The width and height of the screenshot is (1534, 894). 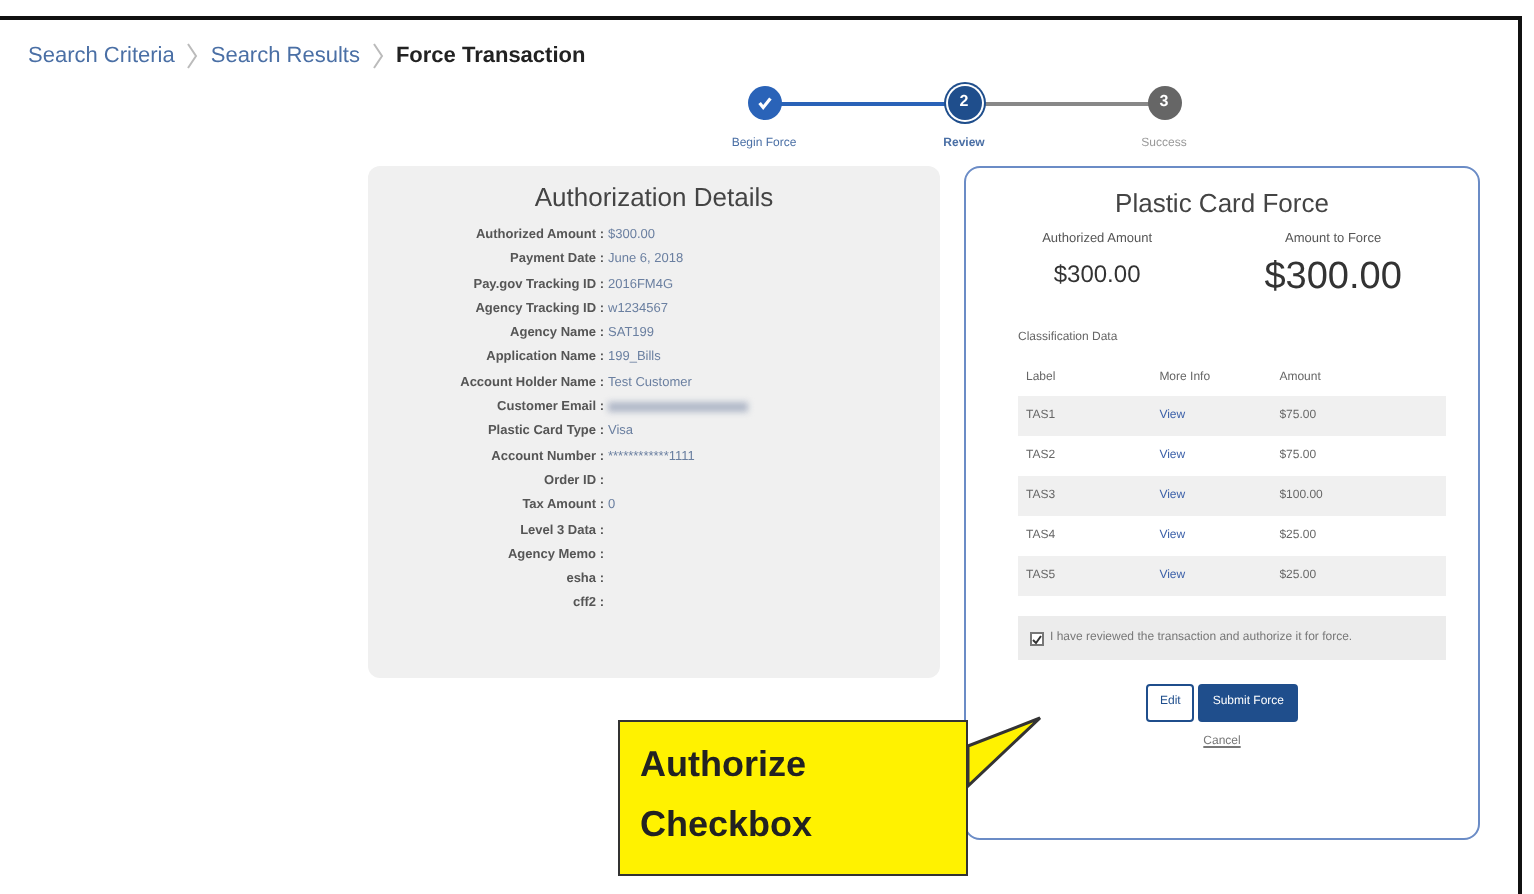 I want to click on step-number: 2, so click(x=964, y=102).